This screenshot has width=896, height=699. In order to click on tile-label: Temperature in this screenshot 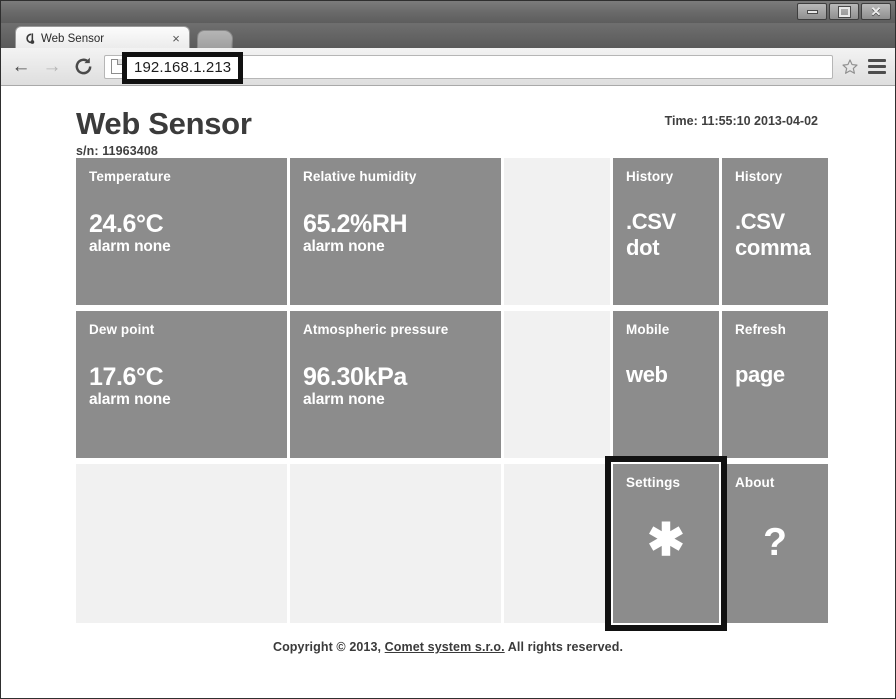, I will do `click(130, 176)`.